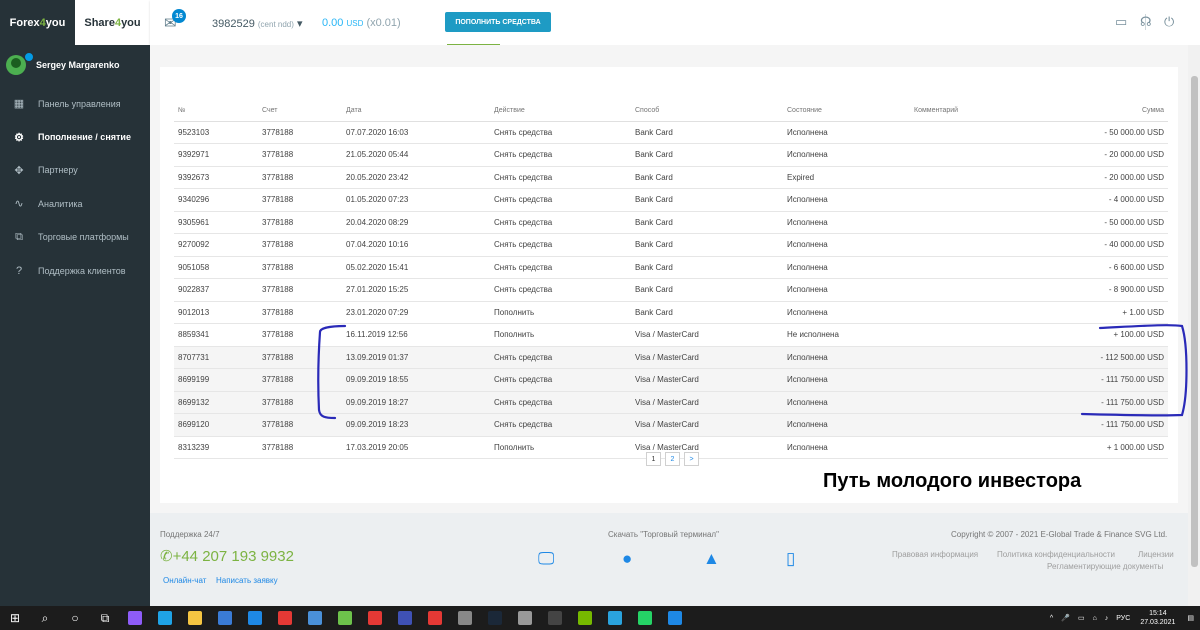 The image size is (1200, 630). I want to click on account-number: 3982529, so click(233, 24).